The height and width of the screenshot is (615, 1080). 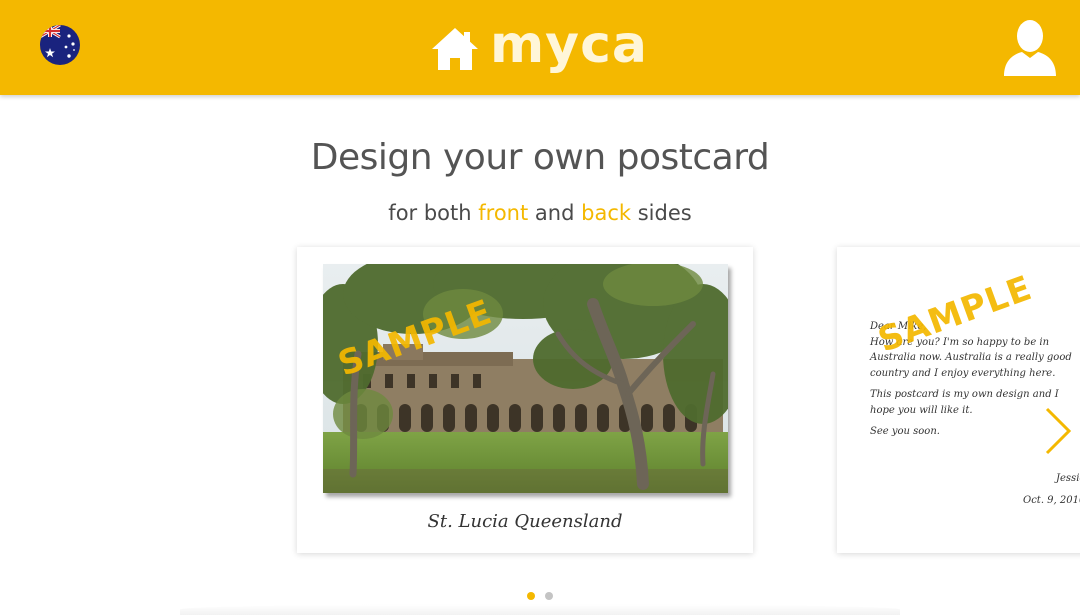 I want to click on chevron-right-icon, so click(x=1058, y=431).